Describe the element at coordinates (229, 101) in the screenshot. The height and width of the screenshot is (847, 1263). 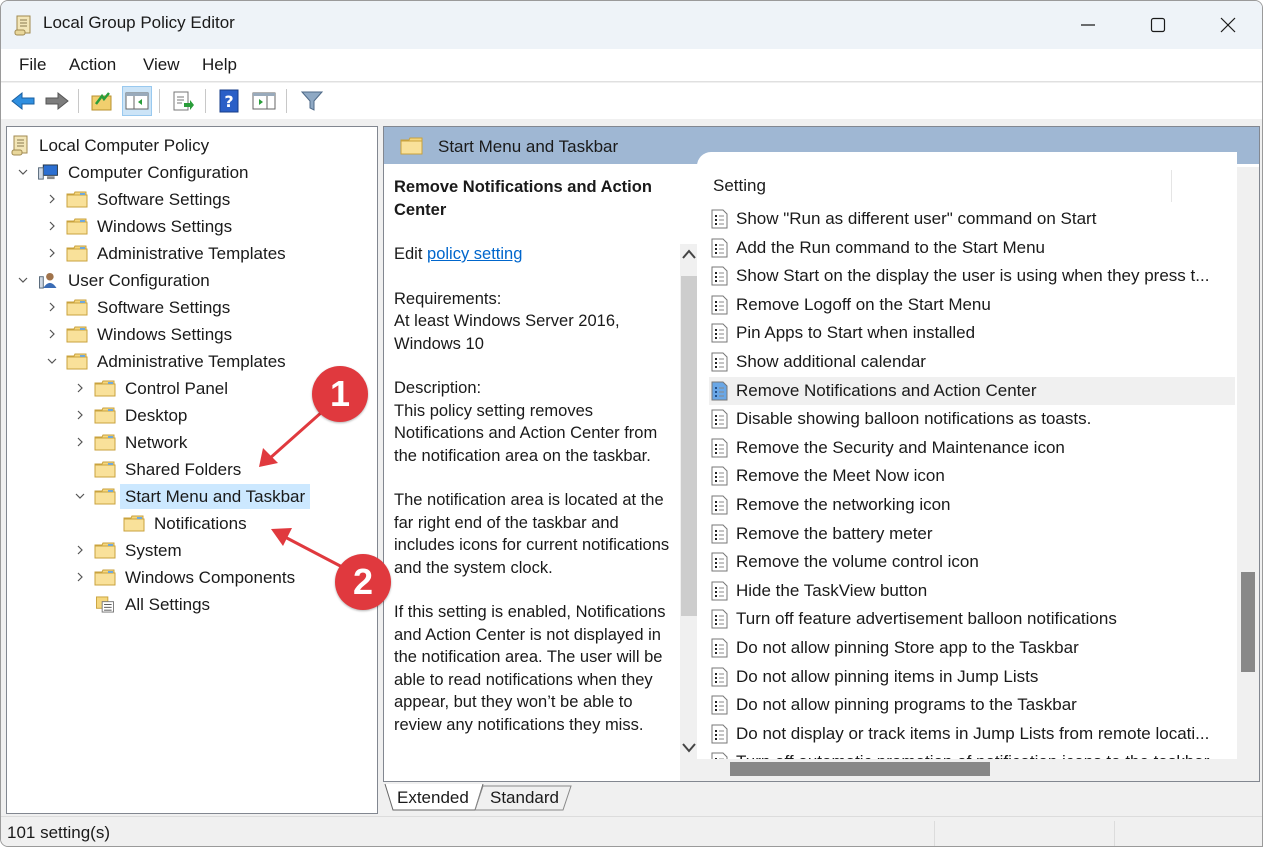
I see `help-button: ?` at that location.